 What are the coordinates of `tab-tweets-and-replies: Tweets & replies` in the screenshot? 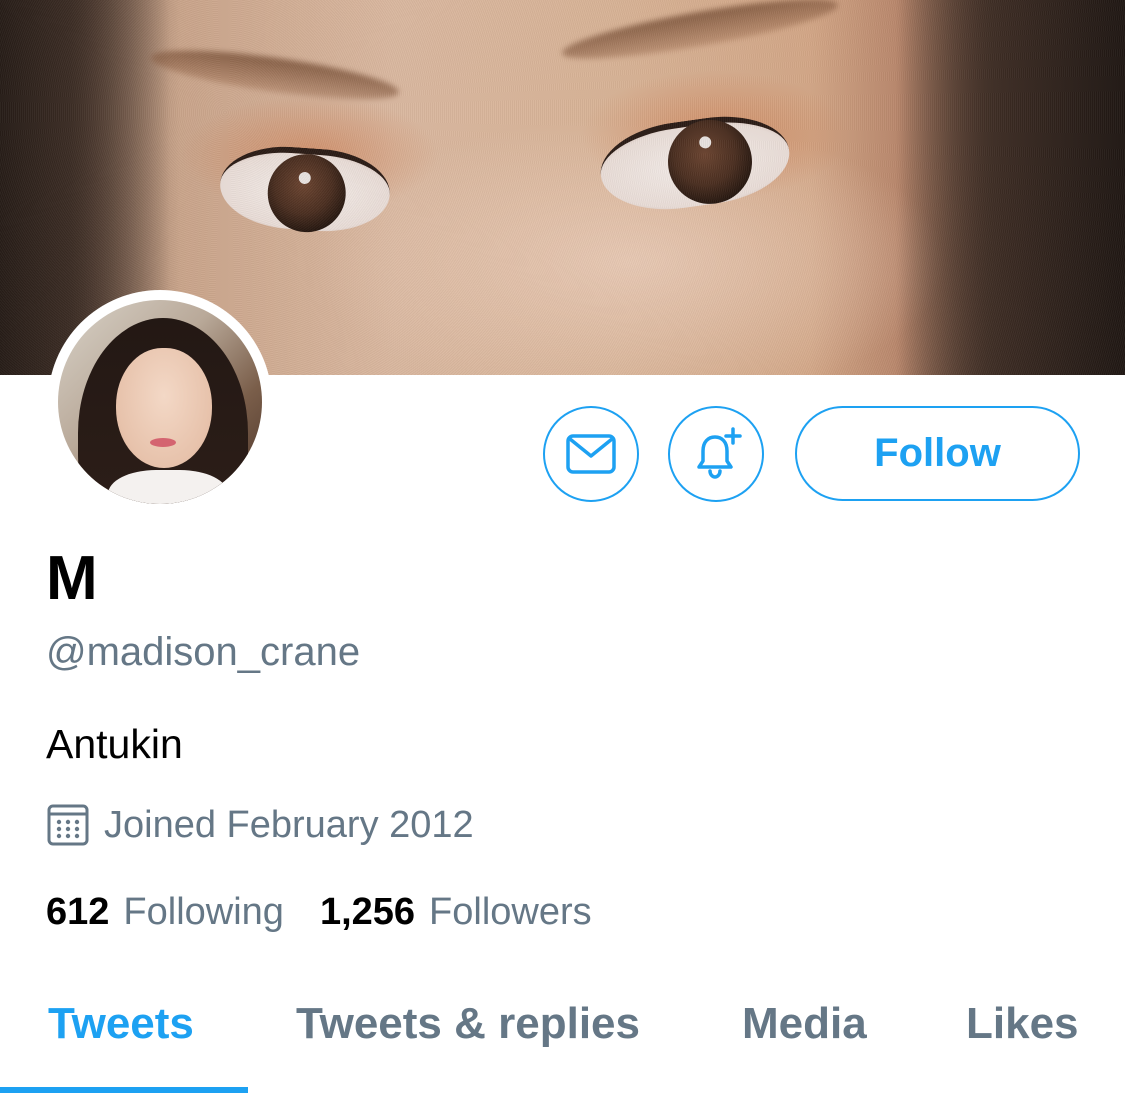 It's located at (468, 1024).